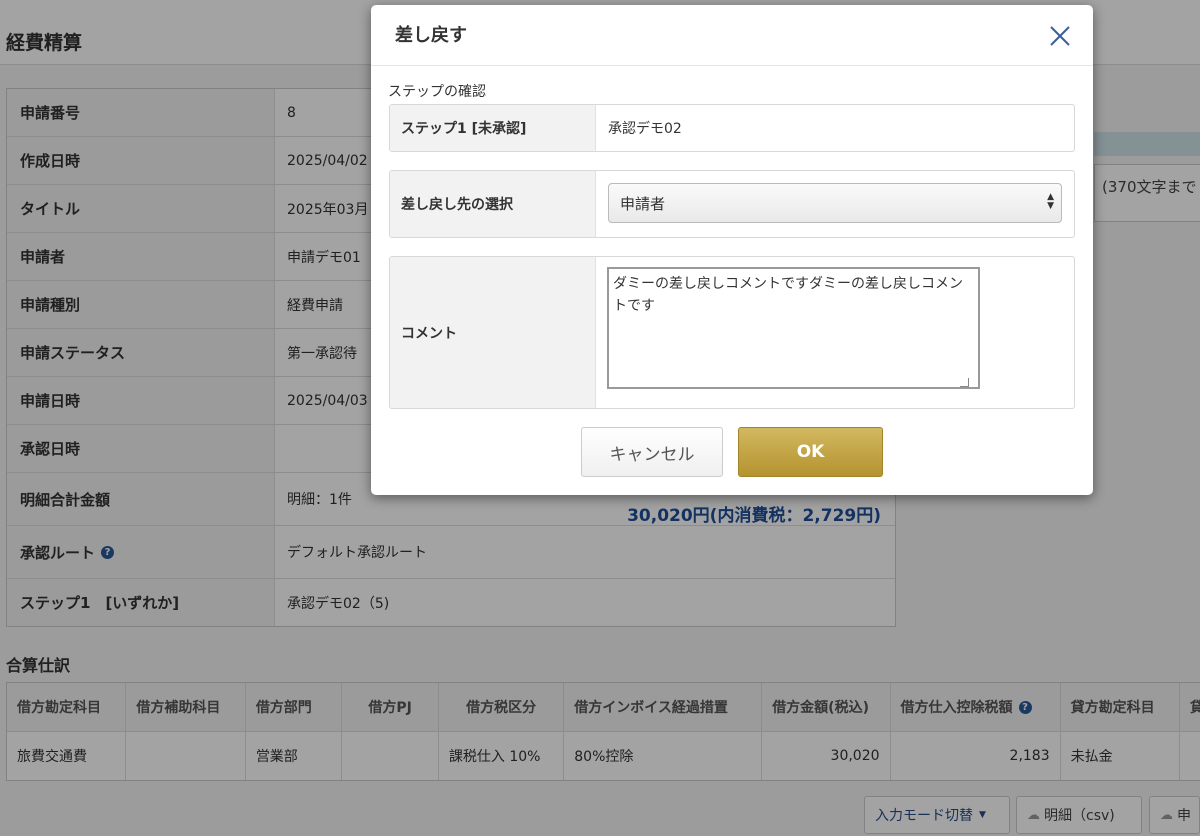 This screenshot has height=836, width=1200. What do you see at coordinates (493, 332) in the screenshot?
I see `comment-label: コメント` at bounding box center [493, 332].